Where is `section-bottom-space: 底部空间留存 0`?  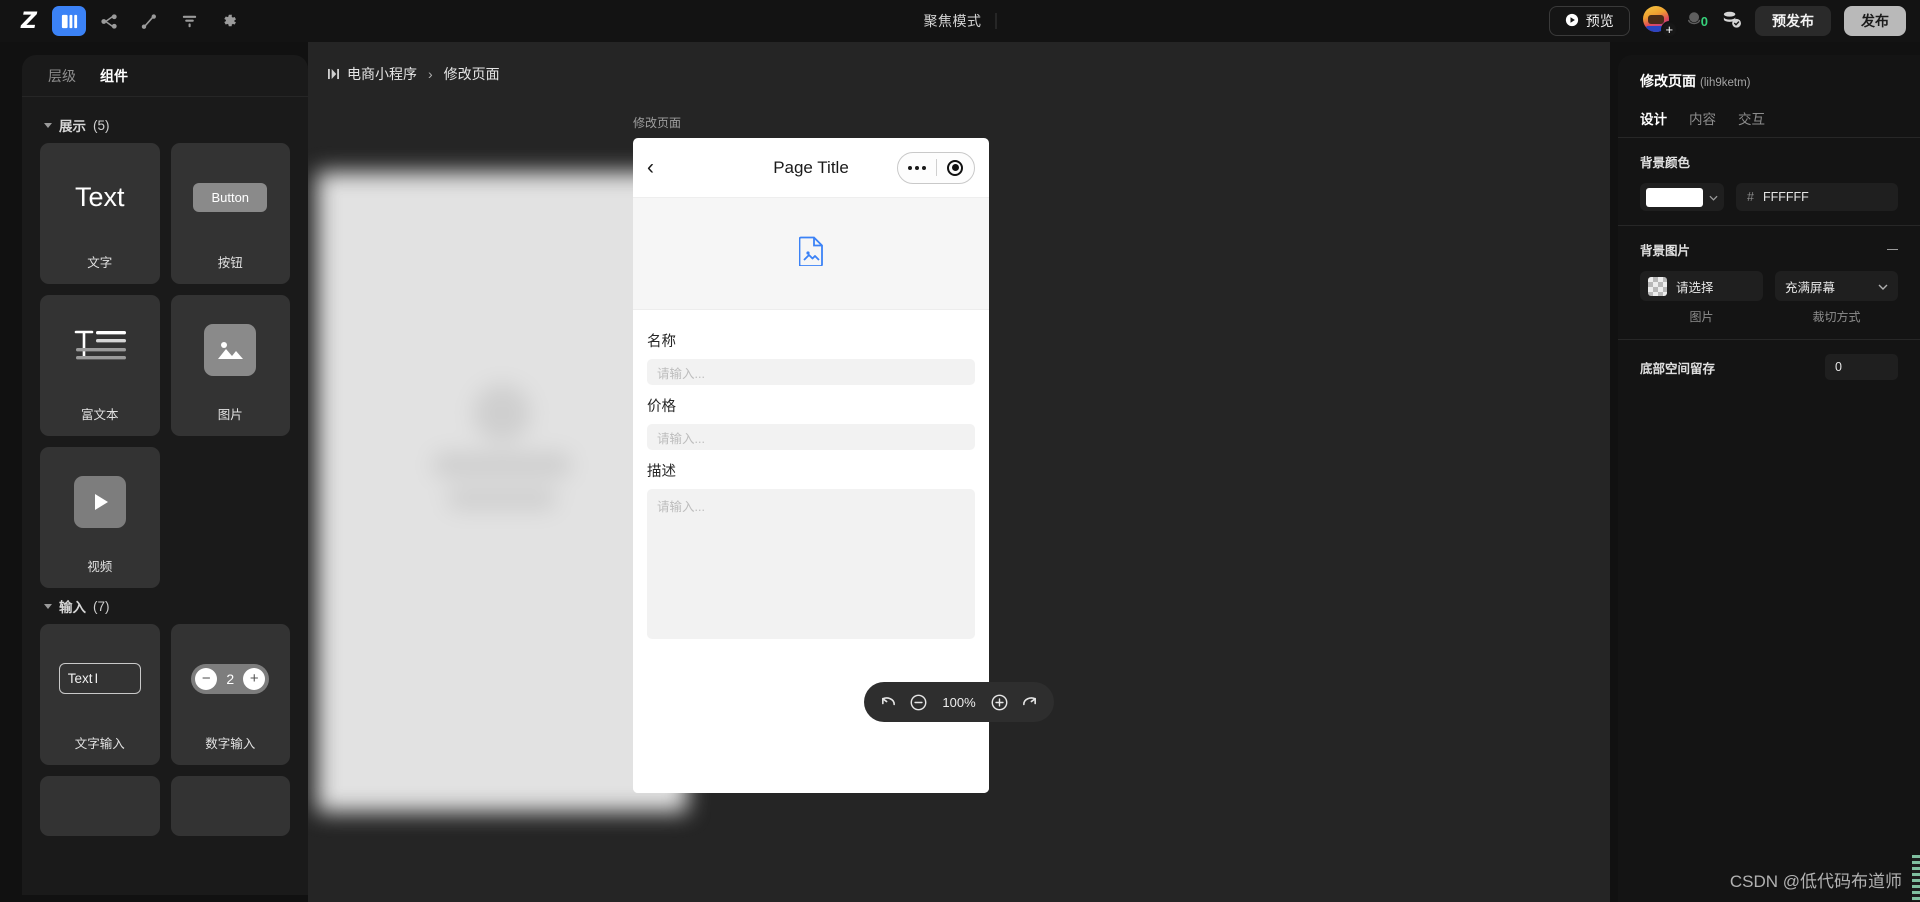
section-bottom-space: 底部空间留存 0 is located at coordinates (1769, 367).